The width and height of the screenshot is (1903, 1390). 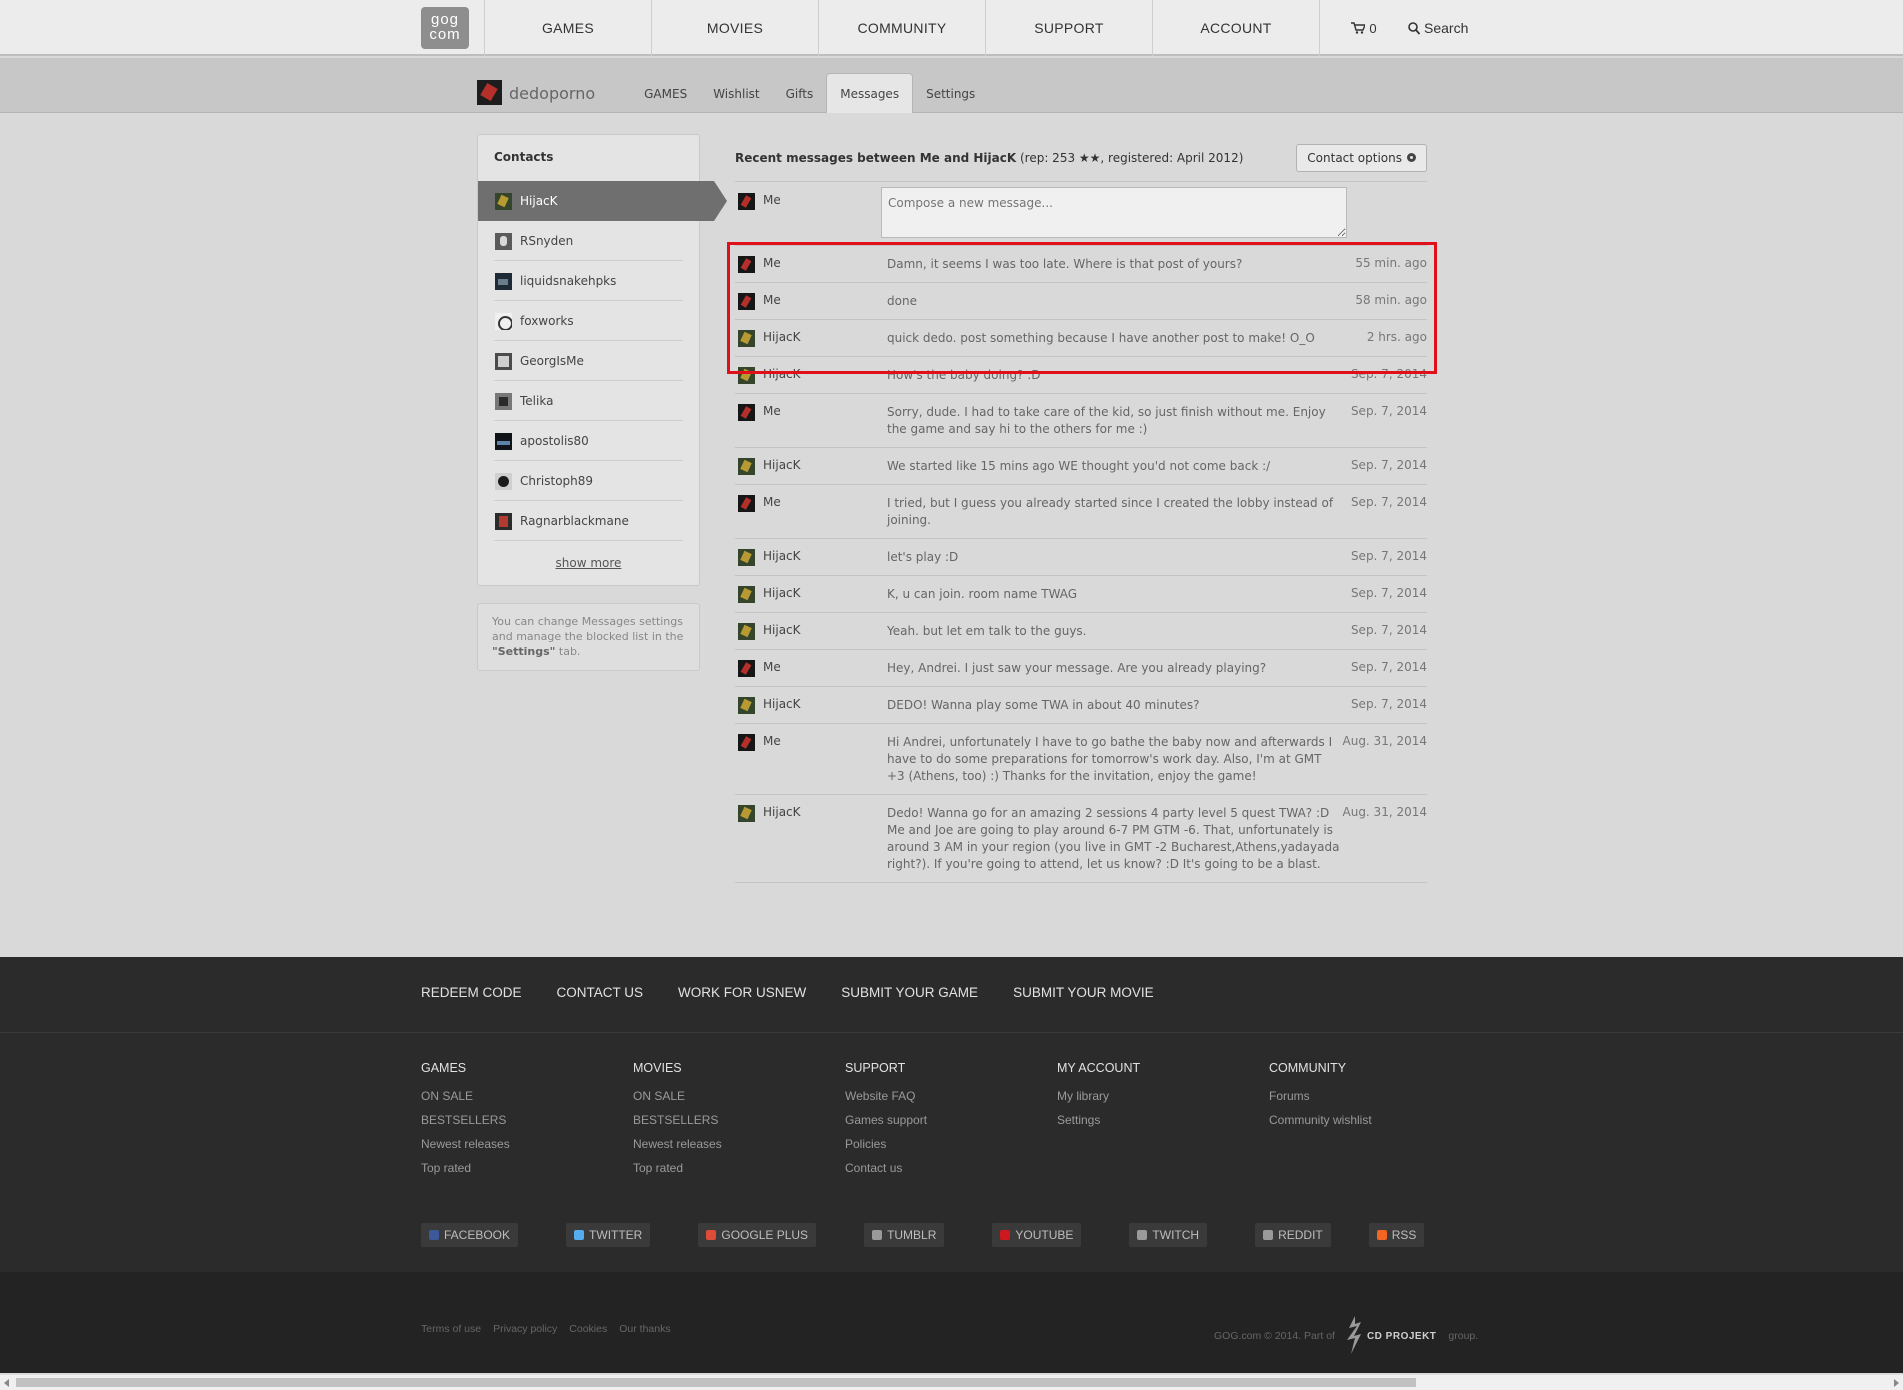 What do you see at coordinates (525, 1329) in the screenshot?
I see `privacy-link: Privacy policy` at bounding box center [525, 1329].